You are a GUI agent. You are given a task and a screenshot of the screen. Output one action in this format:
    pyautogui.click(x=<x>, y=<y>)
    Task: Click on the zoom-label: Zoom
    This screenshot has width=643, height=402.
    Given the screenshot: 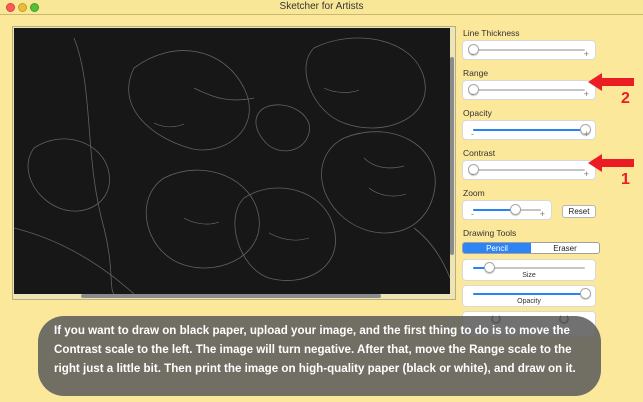 What is the action you would take?
    pyautogui.click(x=474, y=193)
    